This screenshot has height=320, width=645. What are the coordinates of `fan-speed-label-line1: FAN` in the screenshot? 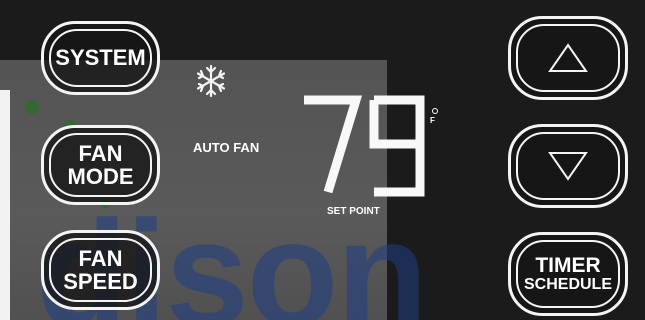 It's located at (100, 258).